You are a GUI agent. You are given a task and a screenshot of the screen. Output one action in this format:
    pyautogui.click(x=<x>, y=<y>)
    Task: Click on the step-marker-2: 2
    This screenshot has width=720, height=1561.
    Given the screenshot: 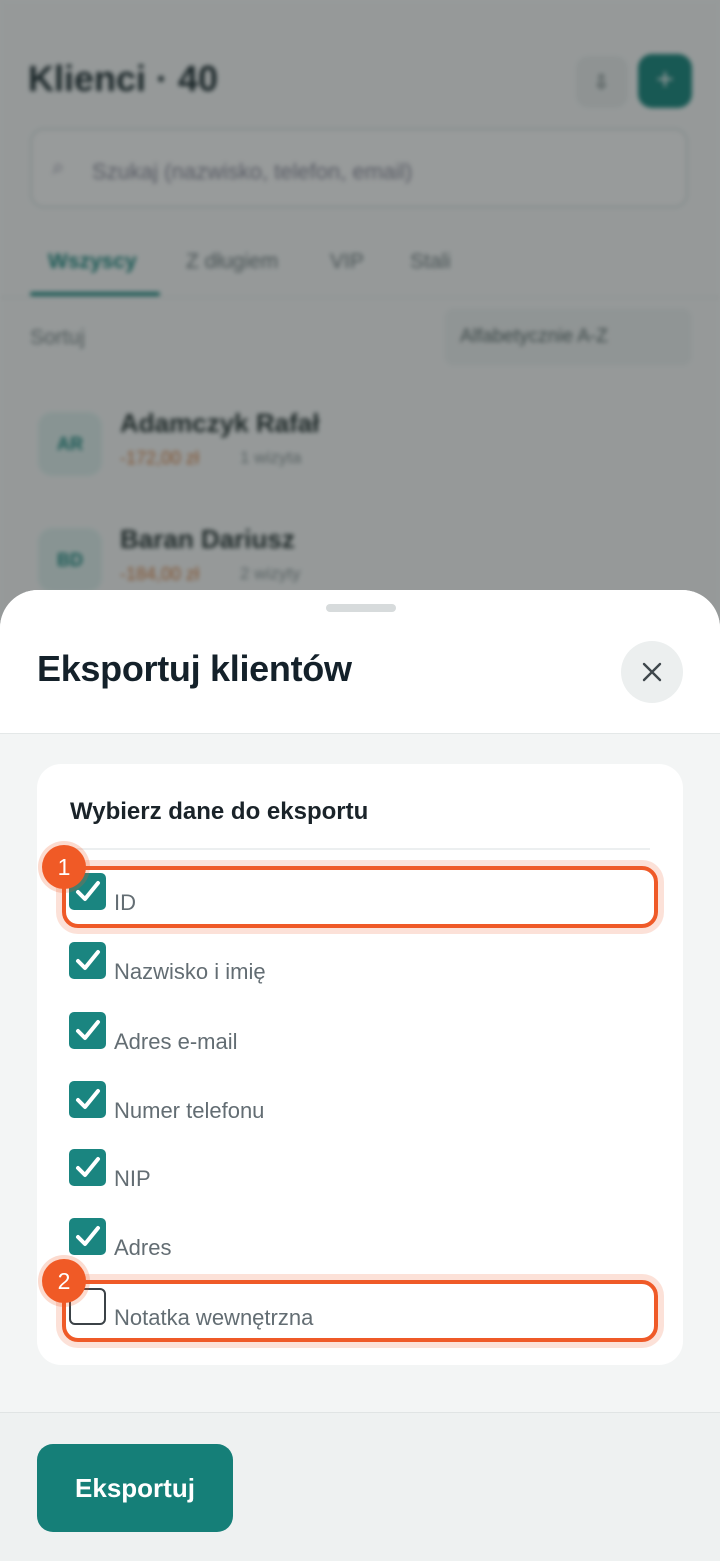 What is the action you would take?
    pyautogui.click(x=64, y=1281)
    